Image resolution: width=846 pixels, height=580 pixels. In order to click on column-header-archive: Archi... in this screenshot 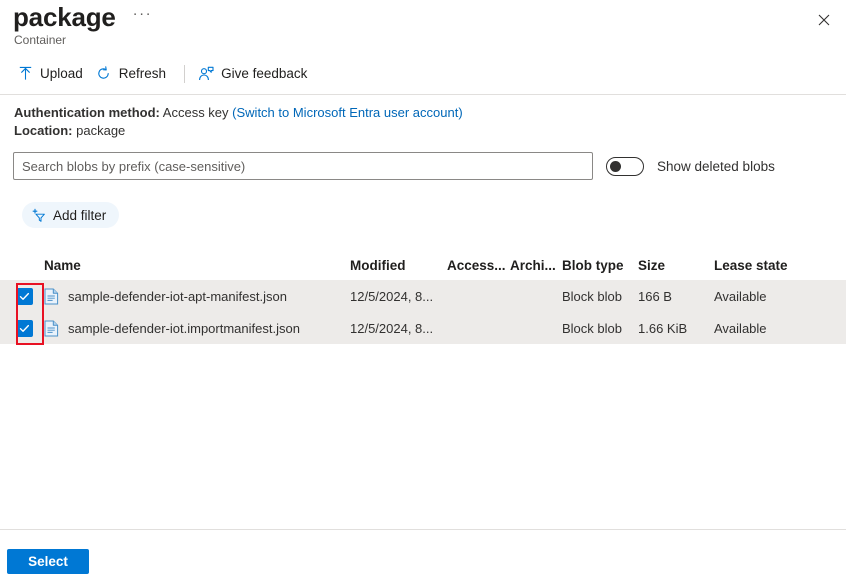, I will do `click(536, 265)`.